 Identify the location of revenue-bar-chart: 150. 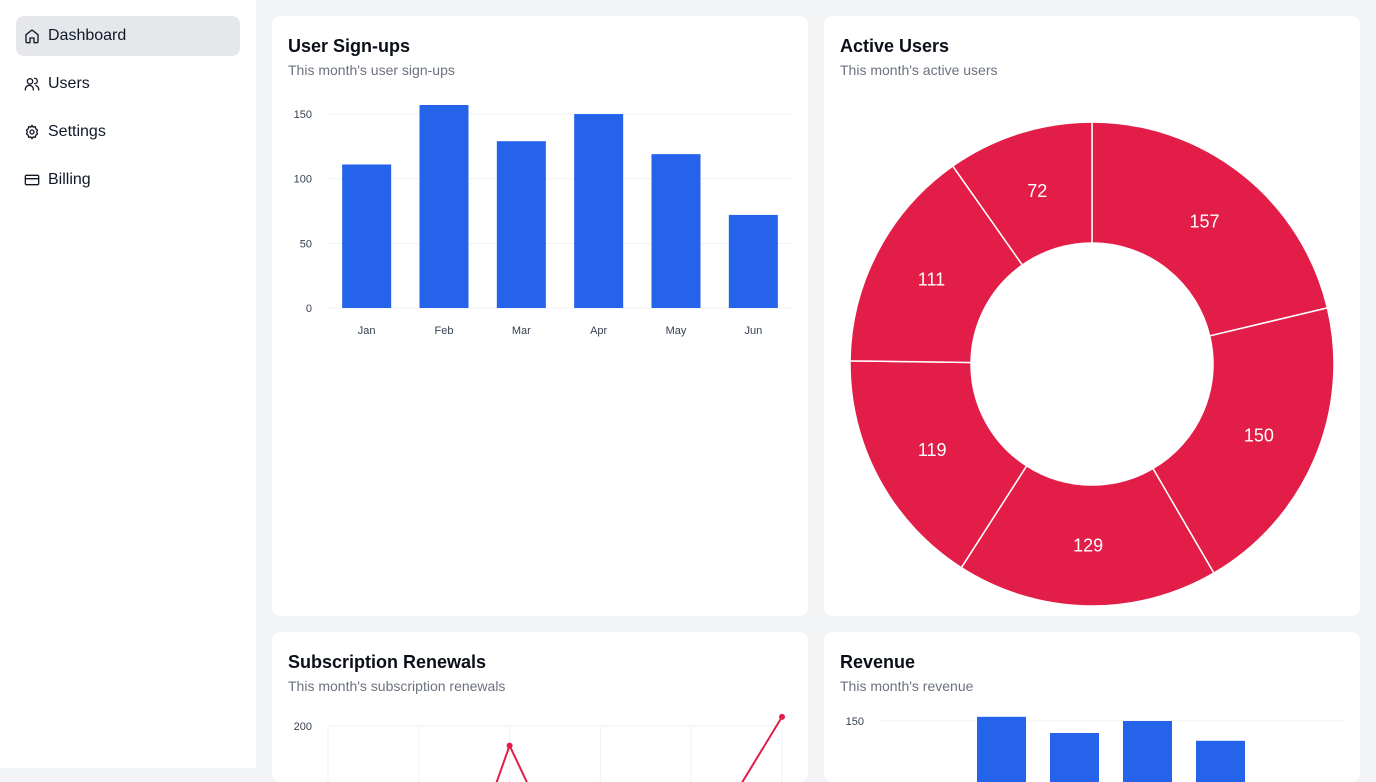
(1095, 749).